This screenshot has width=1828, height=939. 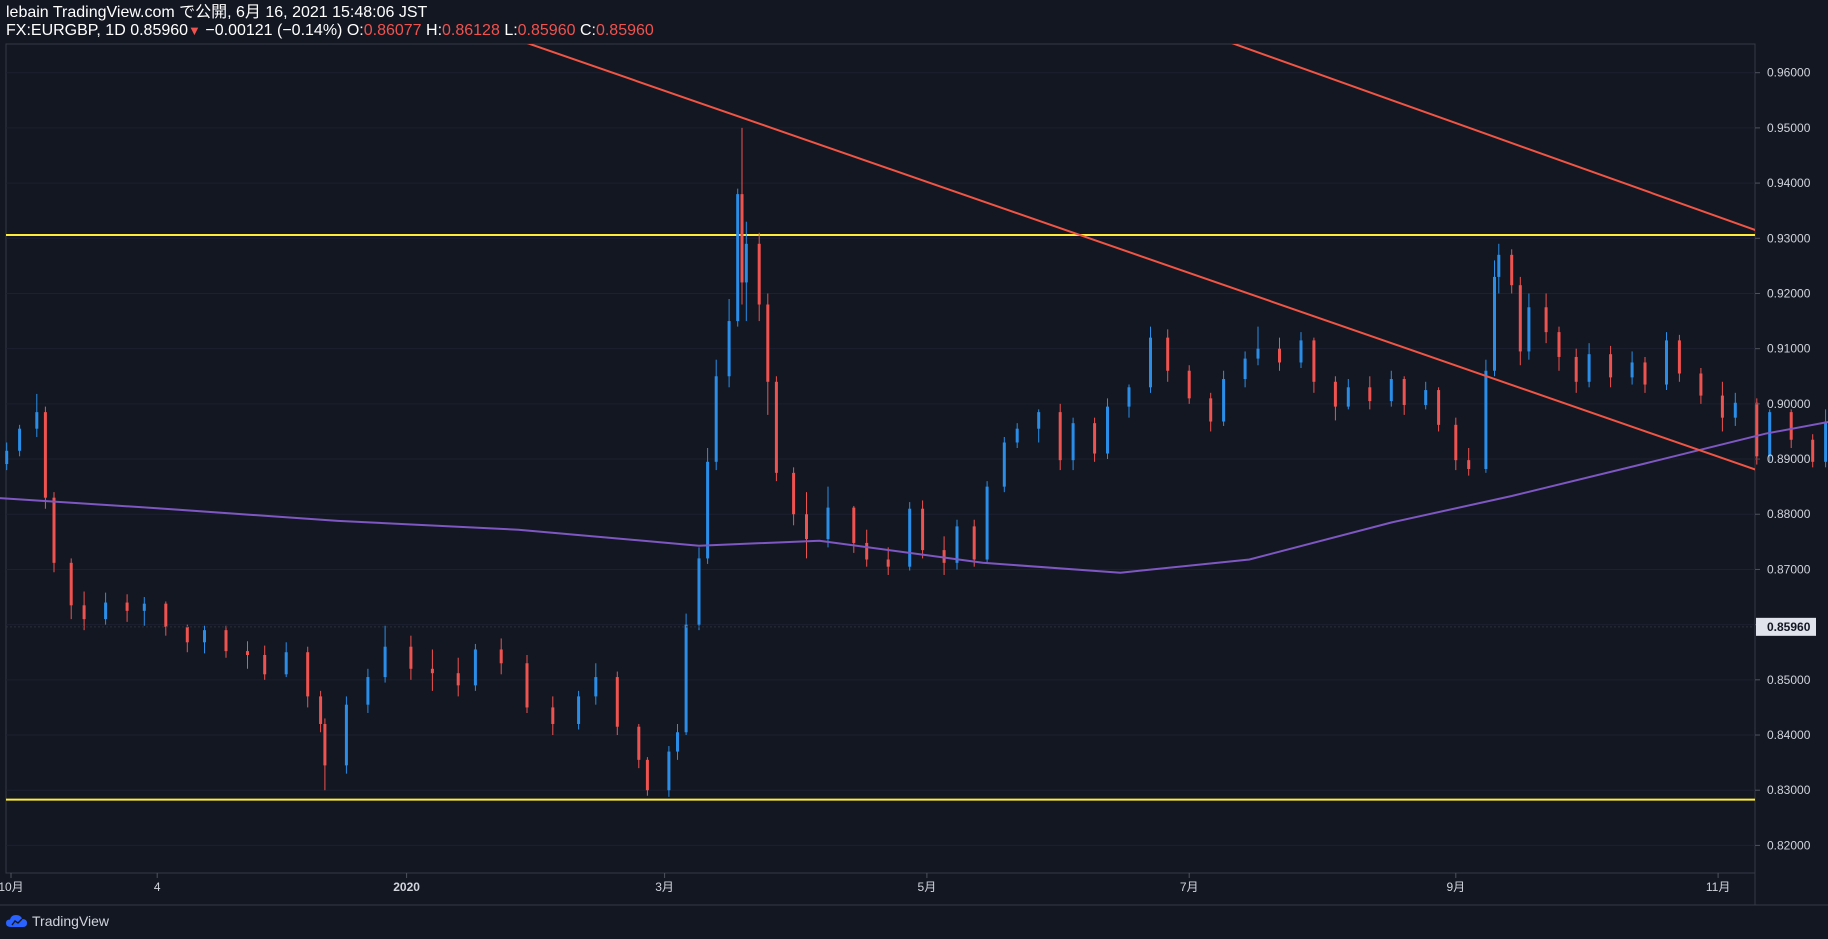 I want to click on y-tick-label: 0.93000, so click(x=1789, y=238).